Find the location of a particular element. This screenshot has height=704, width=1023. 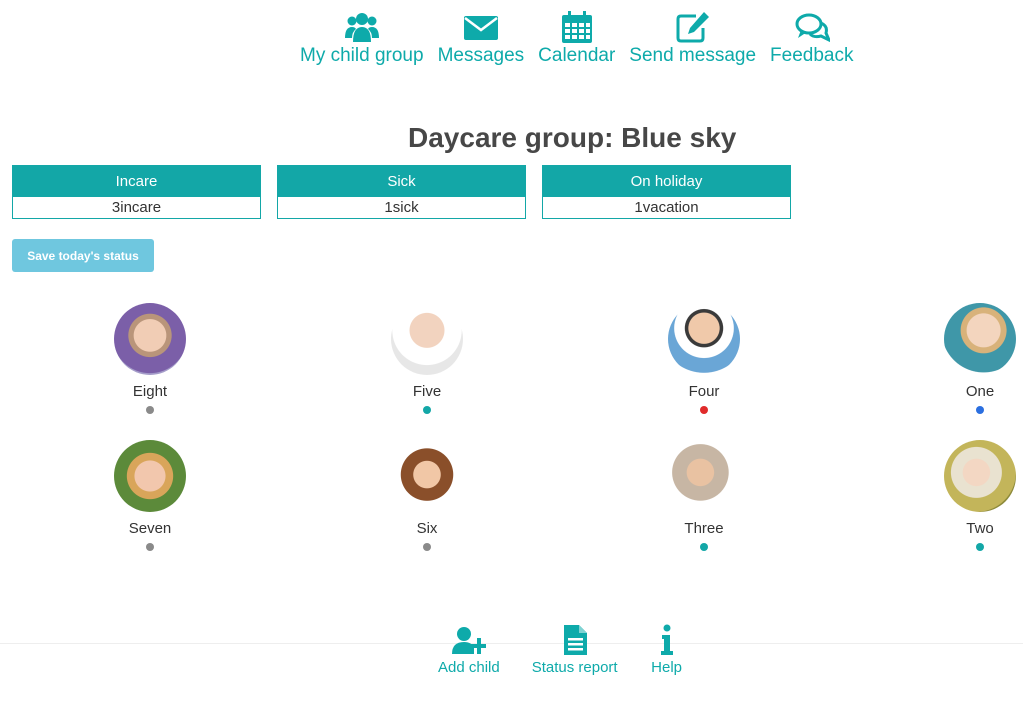

nav-feedback: Feedback is located at coordinates (811, 38).